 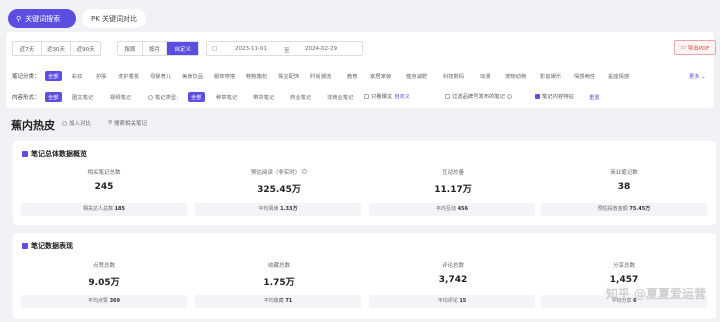 I want to click on period-30d: 近30天, so click(x=57, y=48).